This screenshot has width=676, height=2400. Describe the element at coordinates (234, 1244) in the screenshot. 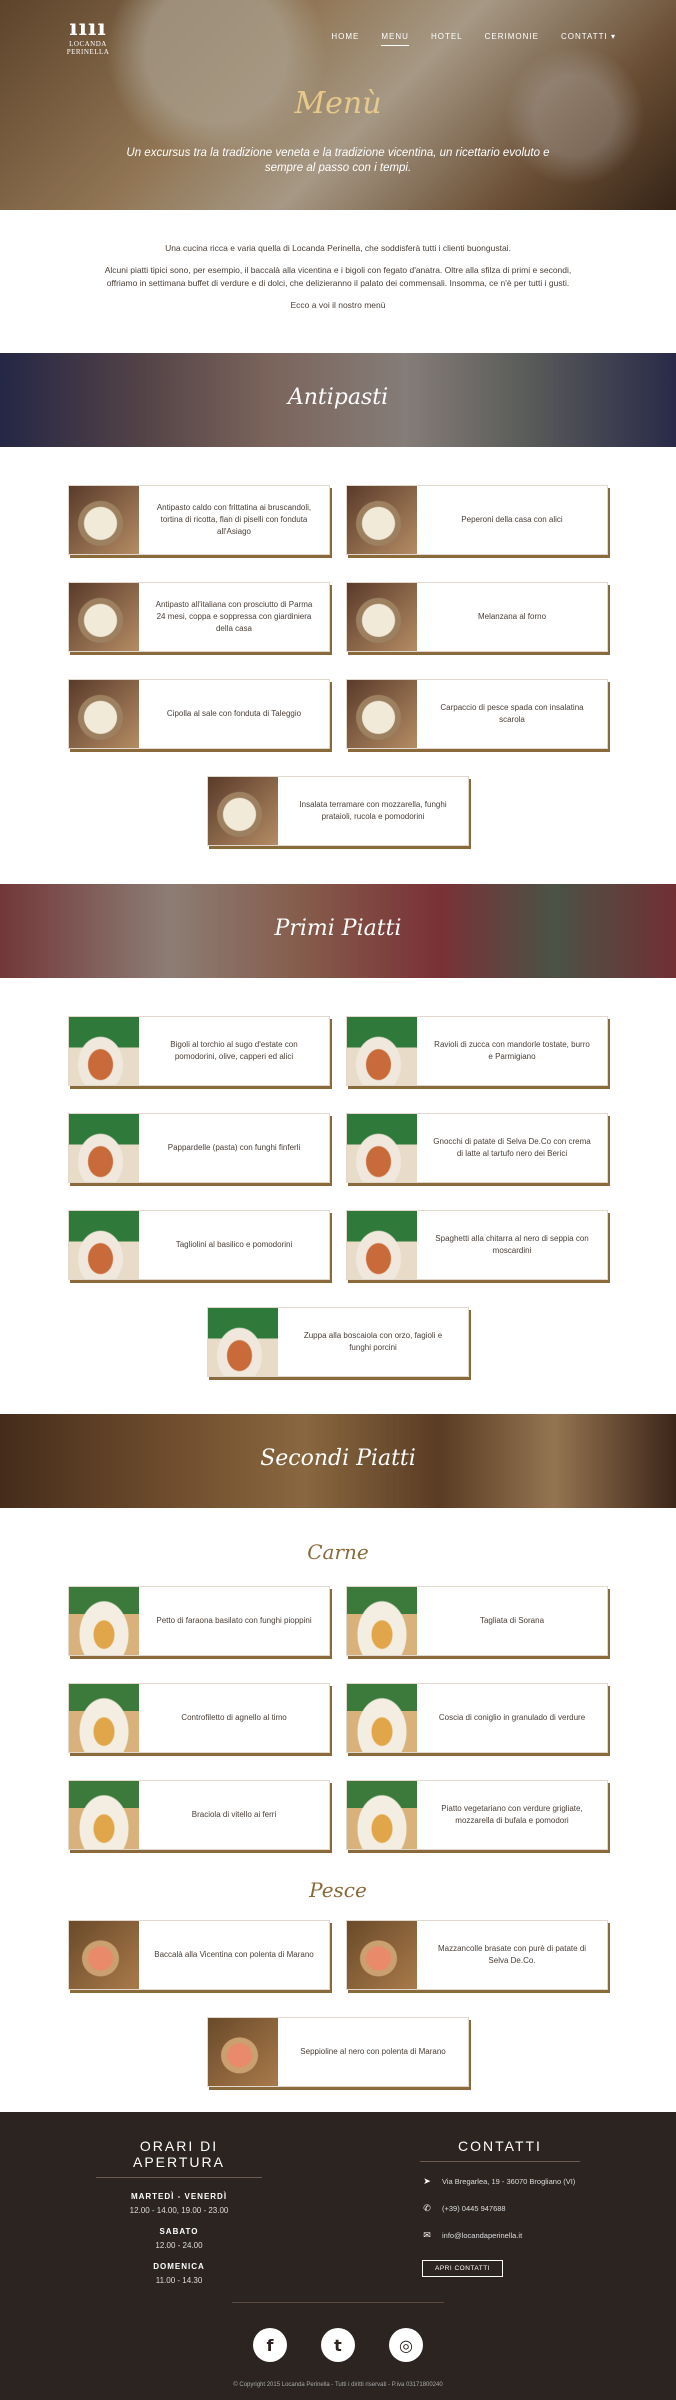

I see `dish-name: Tagliolini al basilico e pomodorini` at that location.